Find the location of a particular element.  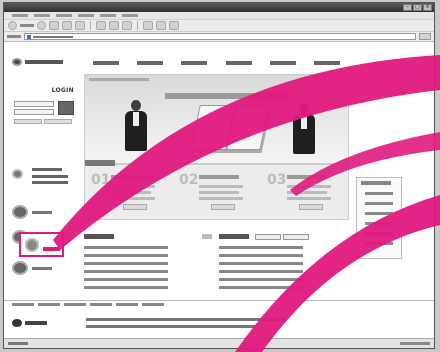

news-board is located at coordinates (283, 269).